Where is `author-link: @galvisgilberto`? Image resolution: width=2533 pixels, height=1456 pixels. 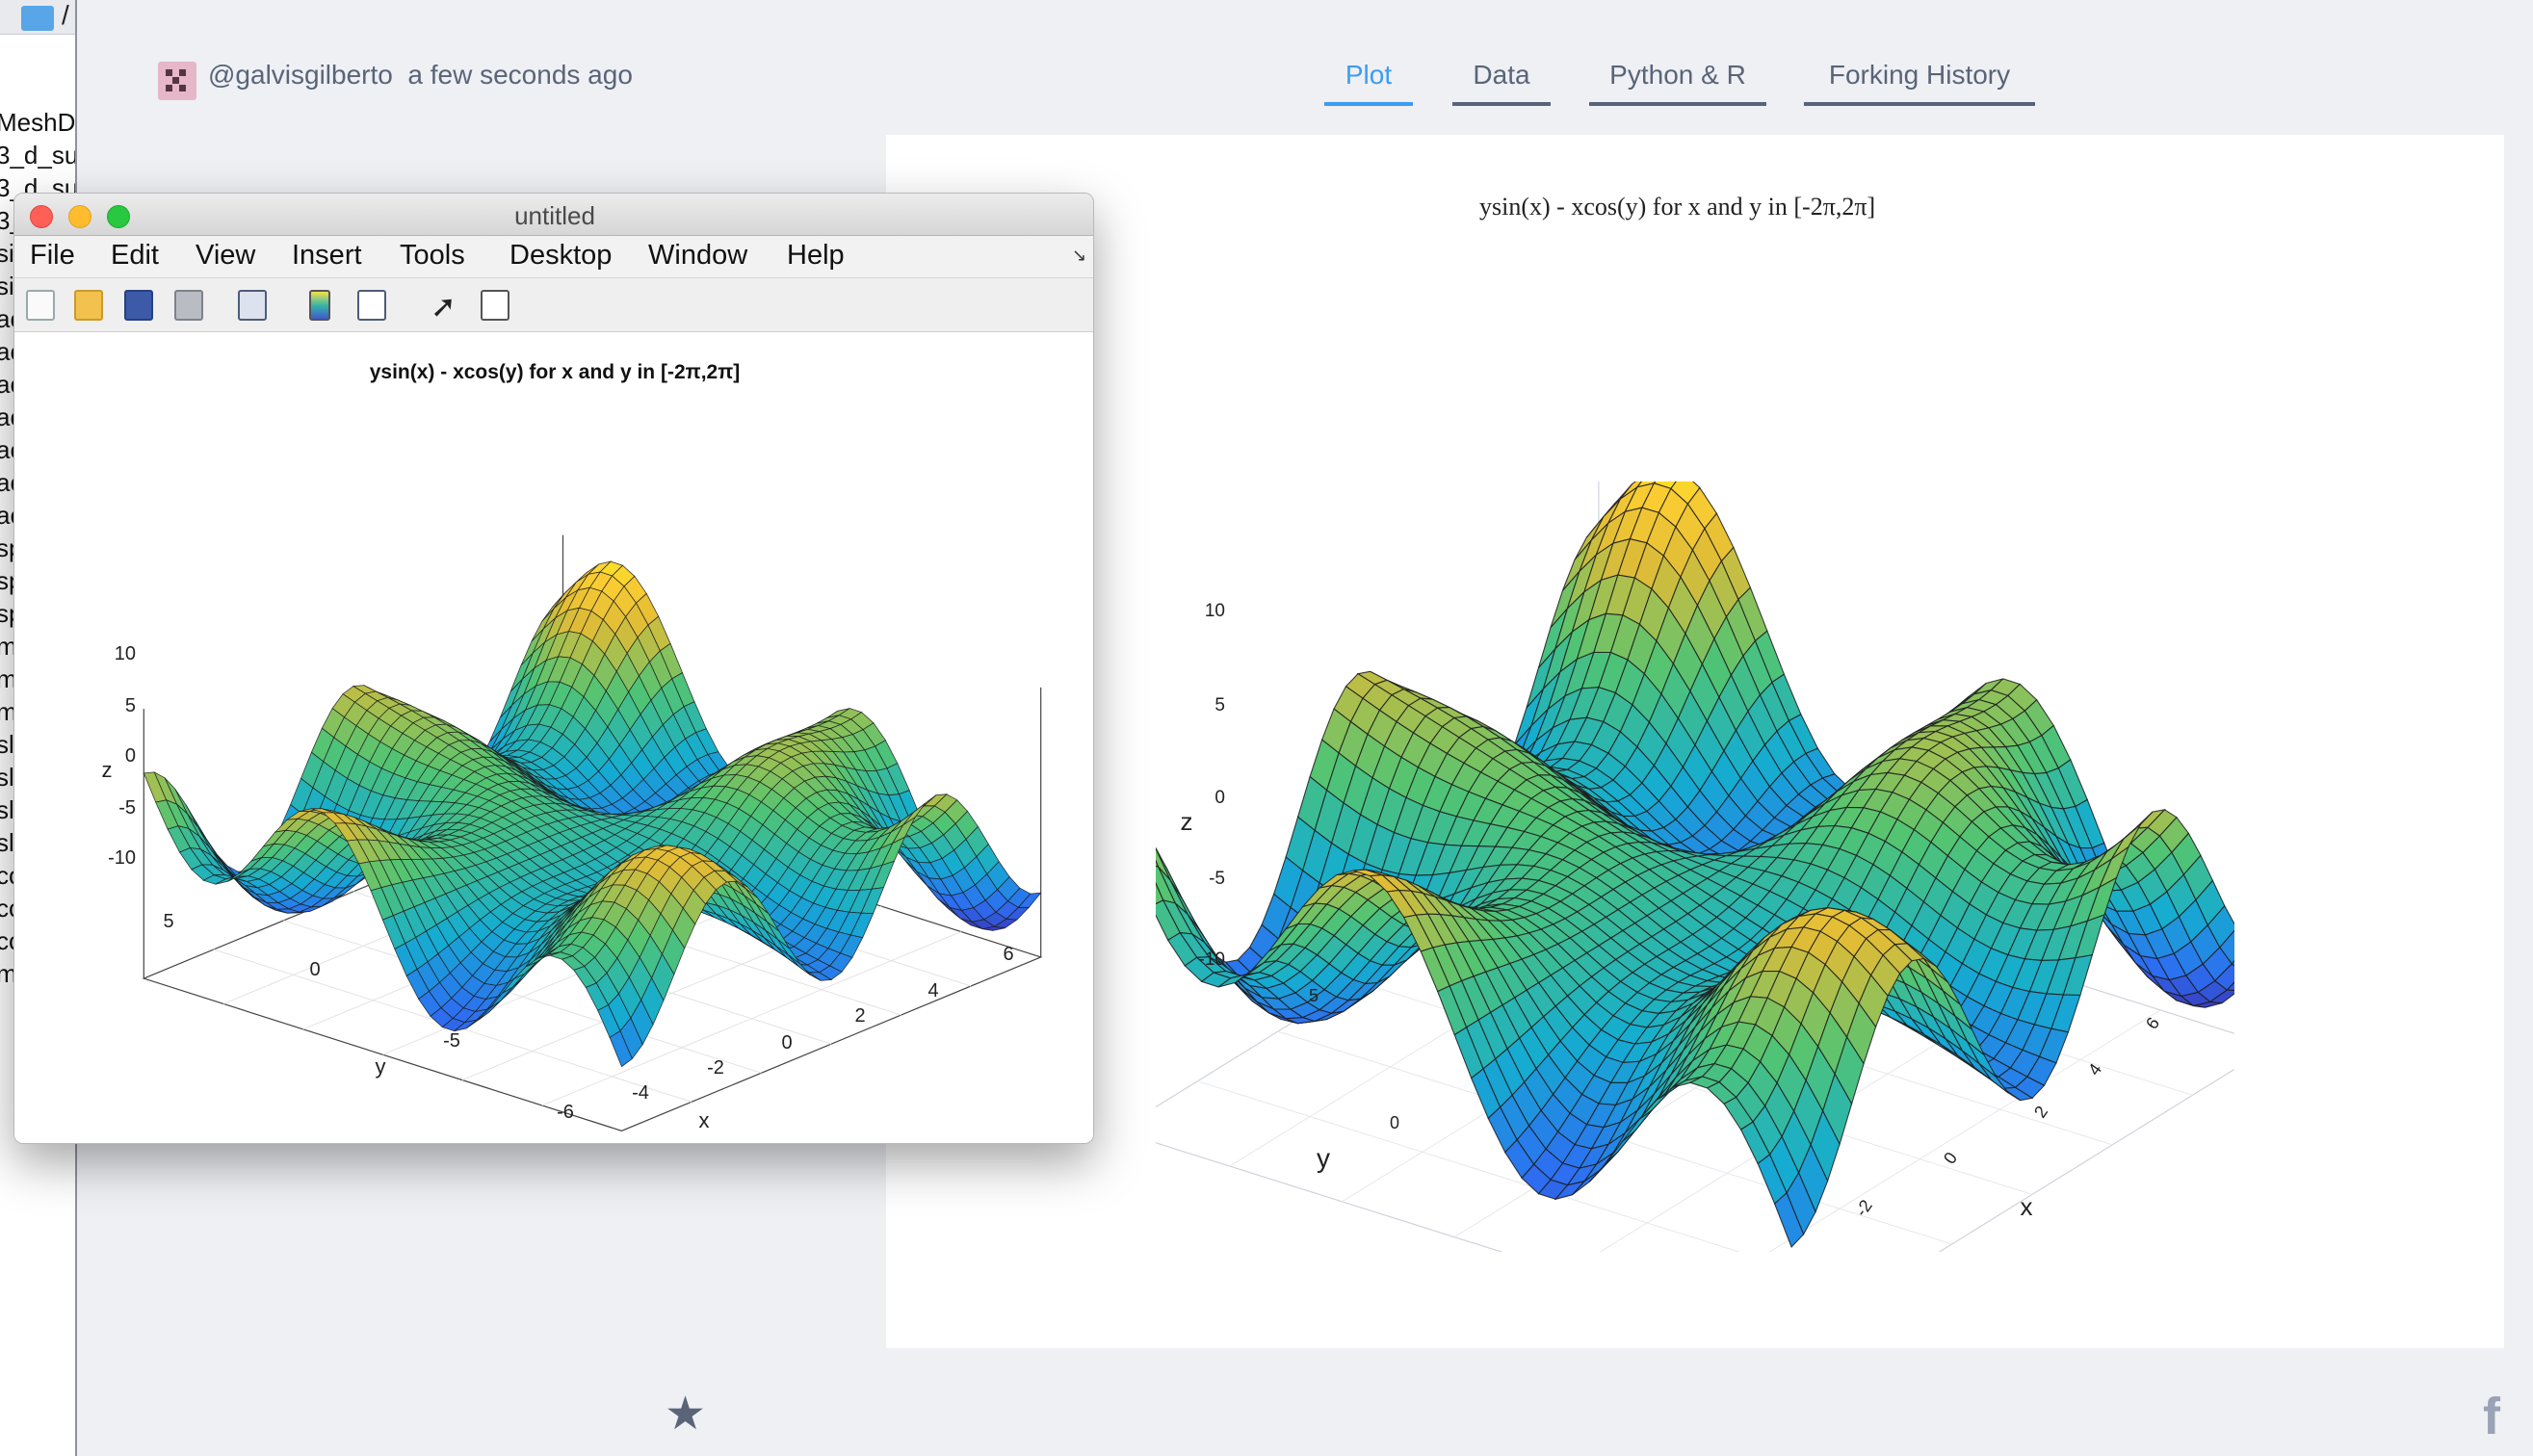 author-link: @galvisgilberto is located at coordinates (301, 75).